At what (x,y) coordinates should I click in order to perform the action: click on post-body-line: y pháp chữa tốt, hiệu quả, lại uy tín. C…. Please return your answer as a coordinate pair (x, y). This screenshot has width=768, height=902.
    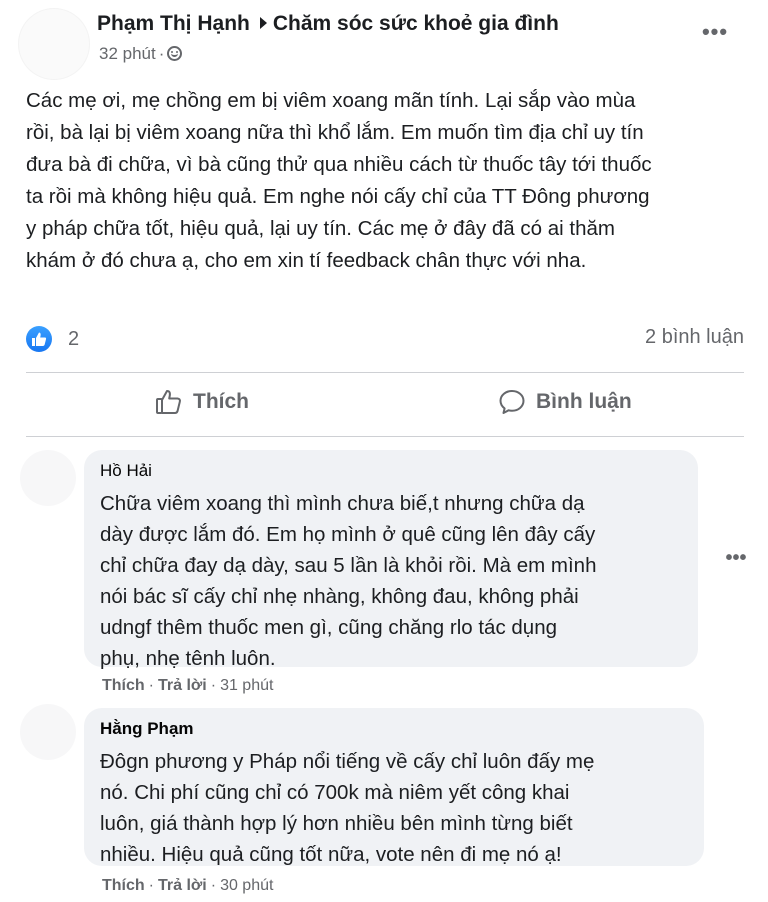
    Looking at the image, I should click on (320, 228).